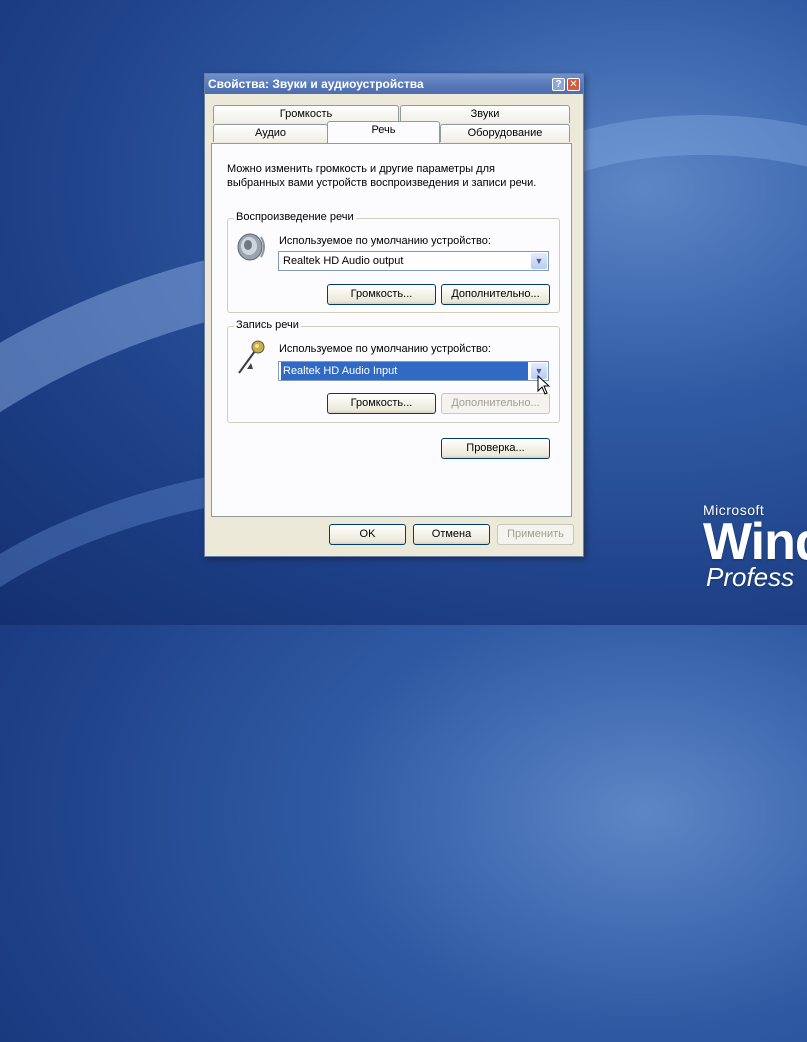 The height and width of the screenshot is (1042, 807). Describe the element at coordinates (539, 261) in the screenshot. I see `chevron-down-icon: ▼` at that location.